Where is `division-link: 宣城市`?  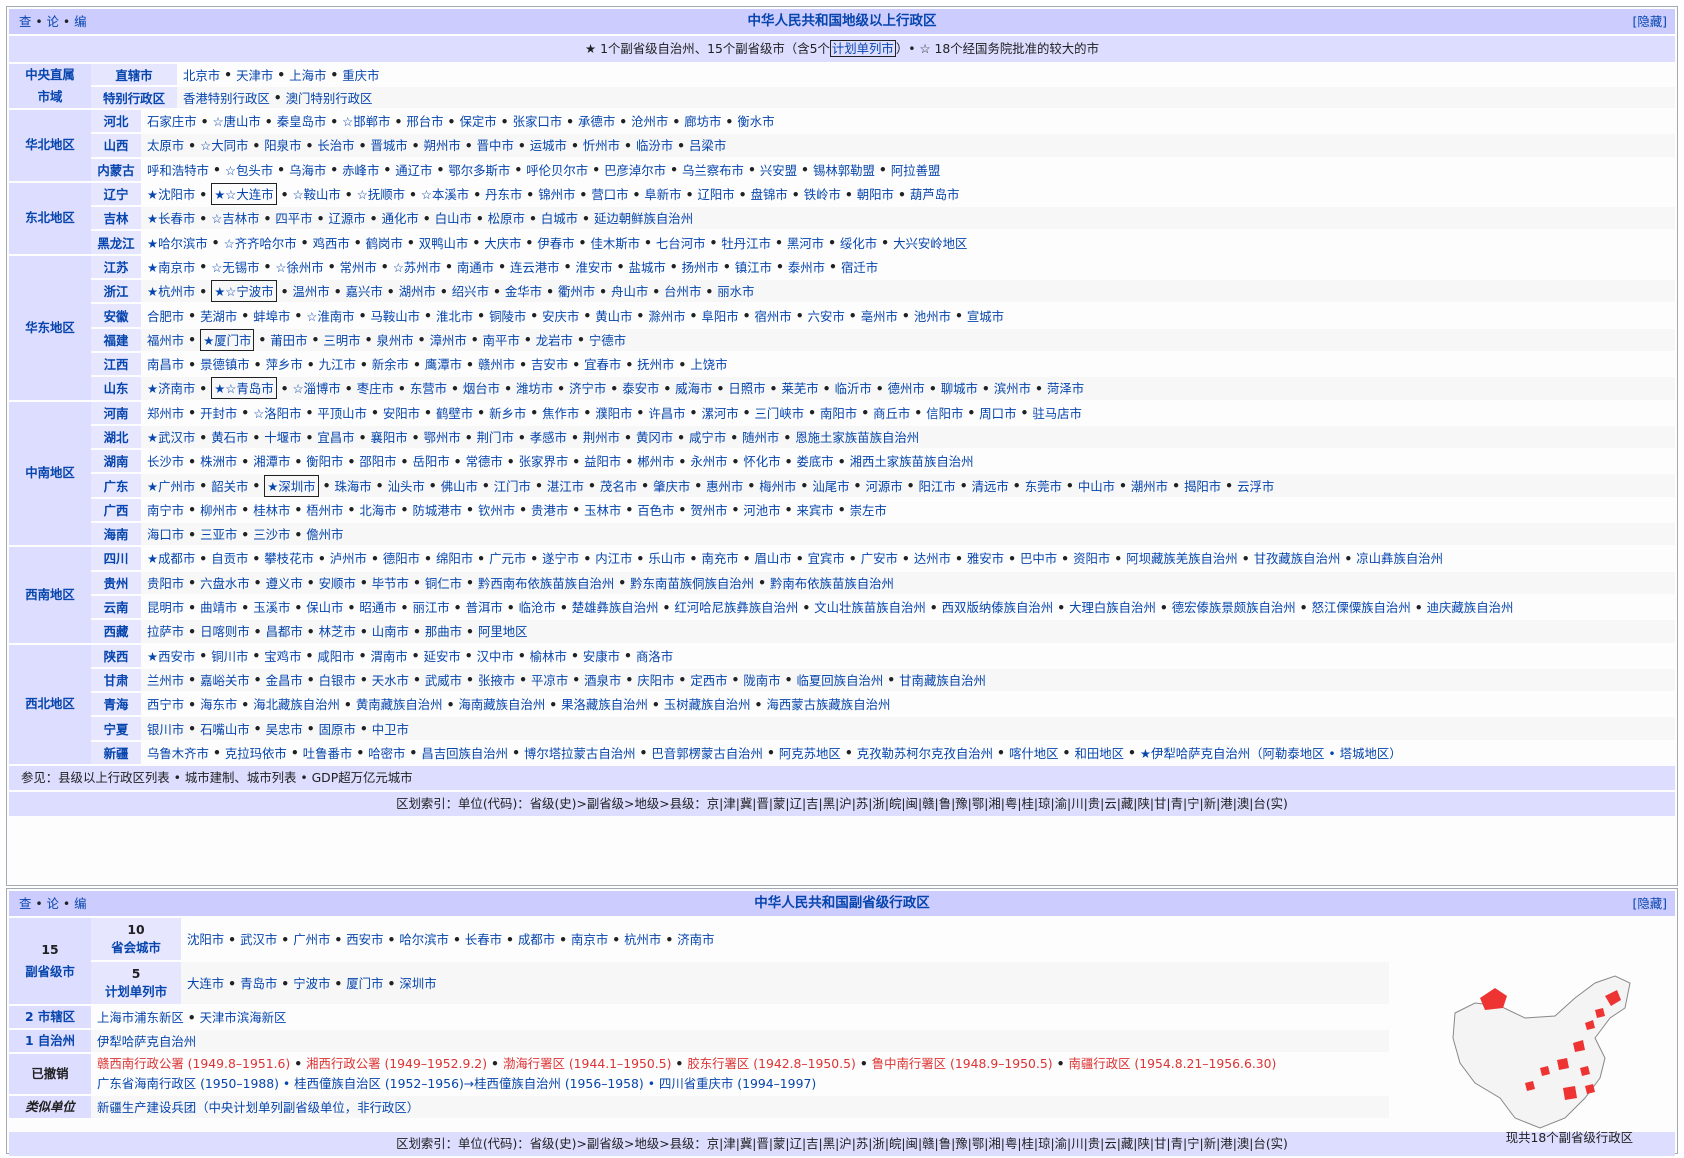
division-link: 宣城市 is located at coordinates (985, 316).